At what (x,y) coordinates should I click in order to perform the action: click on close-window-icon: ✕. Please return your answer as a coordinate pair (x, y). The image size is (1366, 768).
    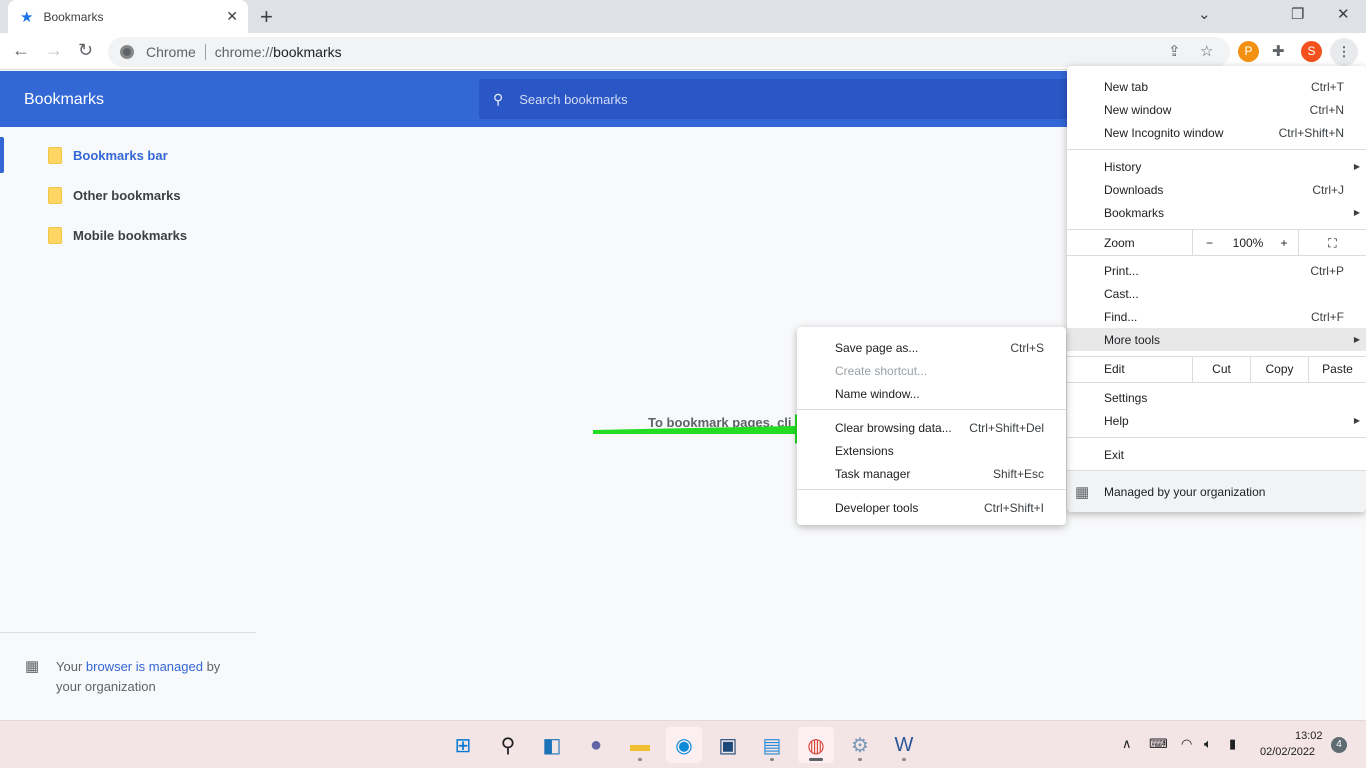
    Looking at the image, I should click on (1343, 14).